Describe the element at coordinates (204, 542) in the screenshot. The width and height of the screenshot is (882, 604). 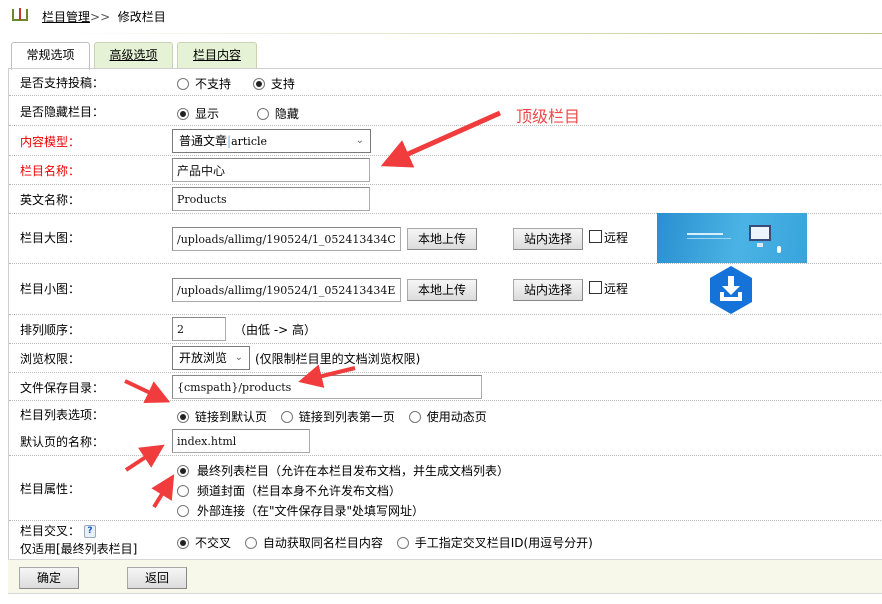
I see `radio-cross-none: 不交叉` at that location.